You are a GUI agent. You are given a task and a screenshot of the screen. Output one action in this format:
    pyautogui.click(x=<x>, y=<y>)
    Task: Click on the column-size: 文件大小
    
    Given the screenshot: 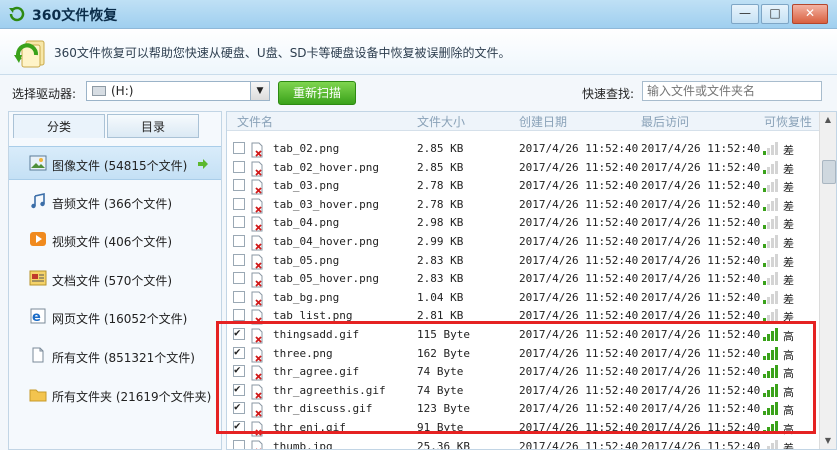 What is the action you would take?
    pyautogui.click(x=441, y=121)
    